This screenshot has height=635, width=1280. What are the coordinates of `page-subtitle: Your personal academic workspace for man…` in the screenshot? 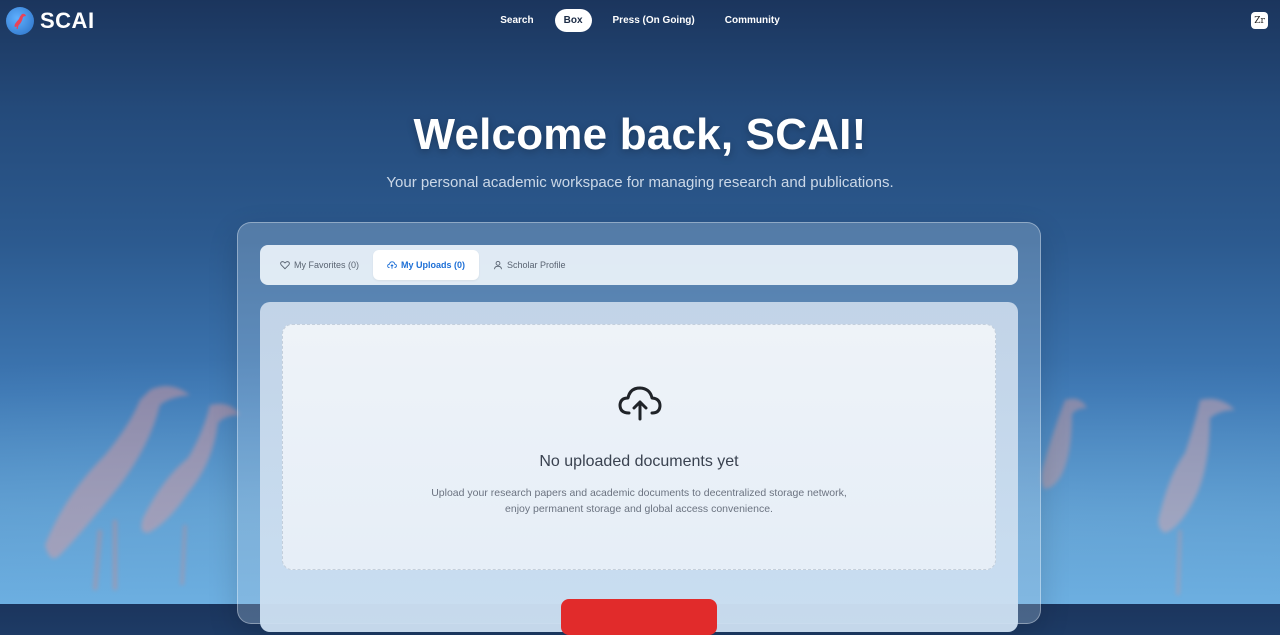 It's located at (640, 182).